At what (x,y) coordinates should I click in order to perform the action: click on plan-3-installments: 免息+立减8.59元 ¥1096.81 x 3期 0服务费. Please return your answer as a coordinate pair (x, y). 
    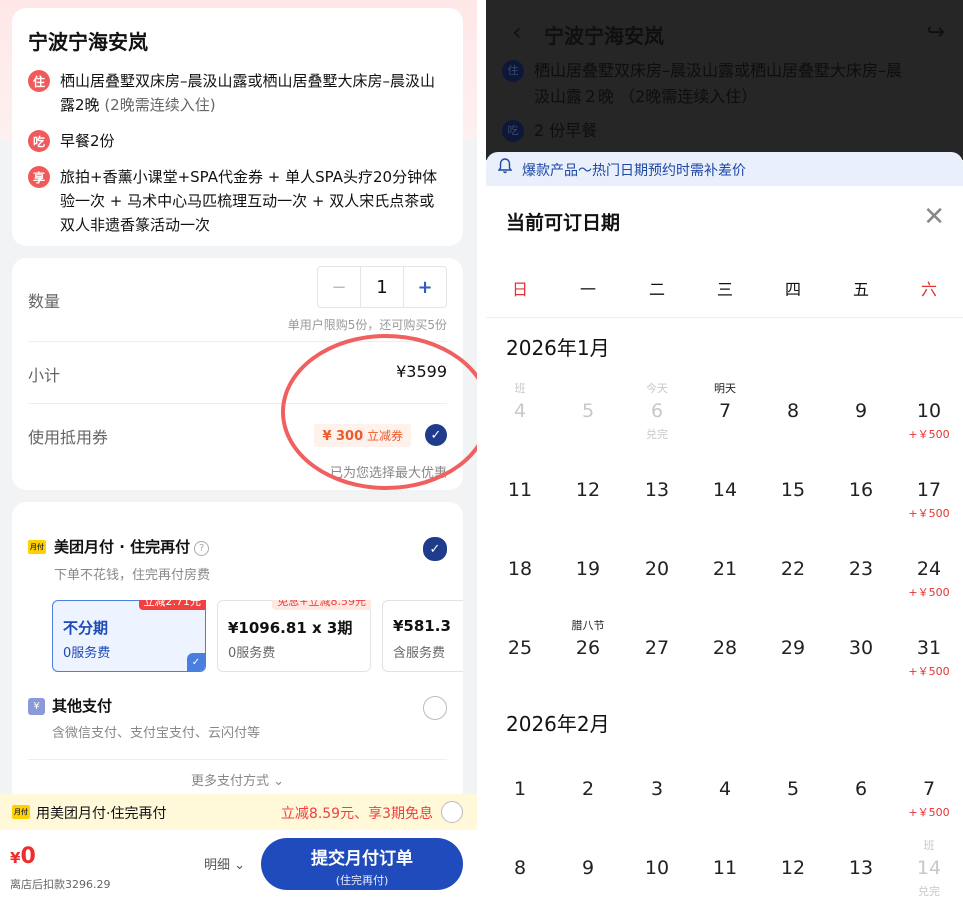
    Looking at the image, I should click on (294, 636).